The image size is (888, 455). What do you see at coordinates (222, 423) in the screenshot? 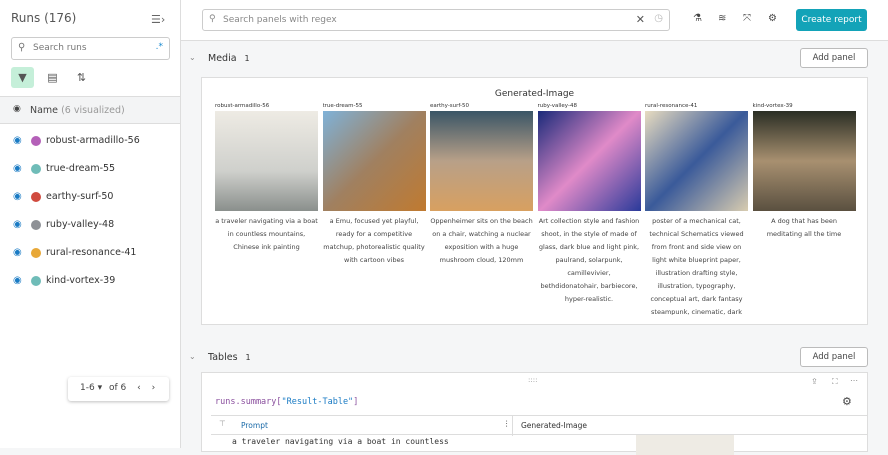
I see `filter-icon: ⊤` at bounding box center [222, 423].